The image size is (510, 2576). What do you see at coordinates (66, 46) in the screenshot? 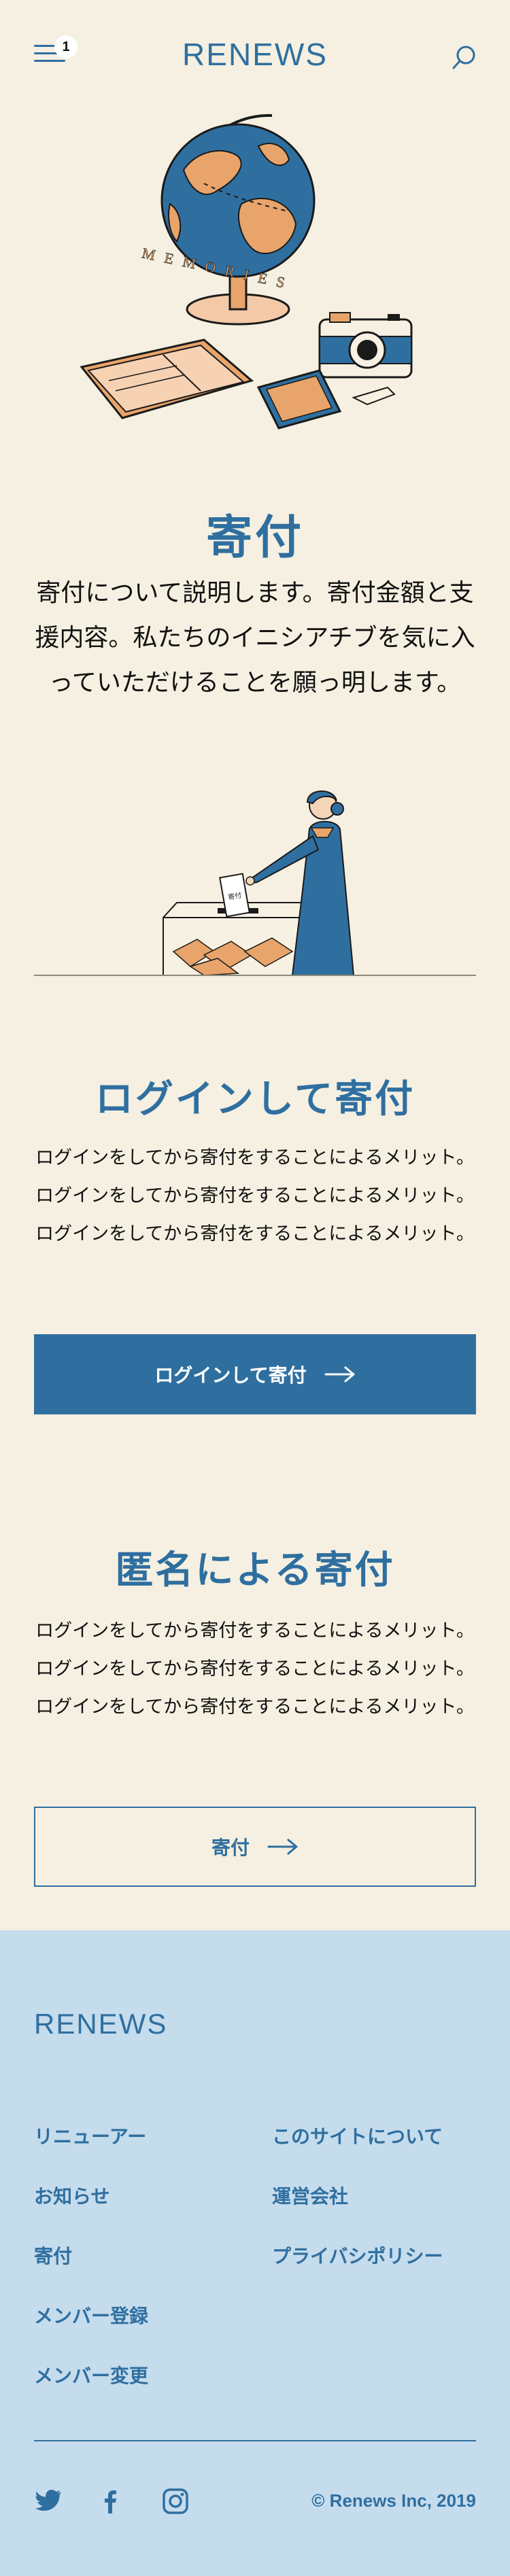
I see `notification-badge: 1` at bounding box center [66, 46].